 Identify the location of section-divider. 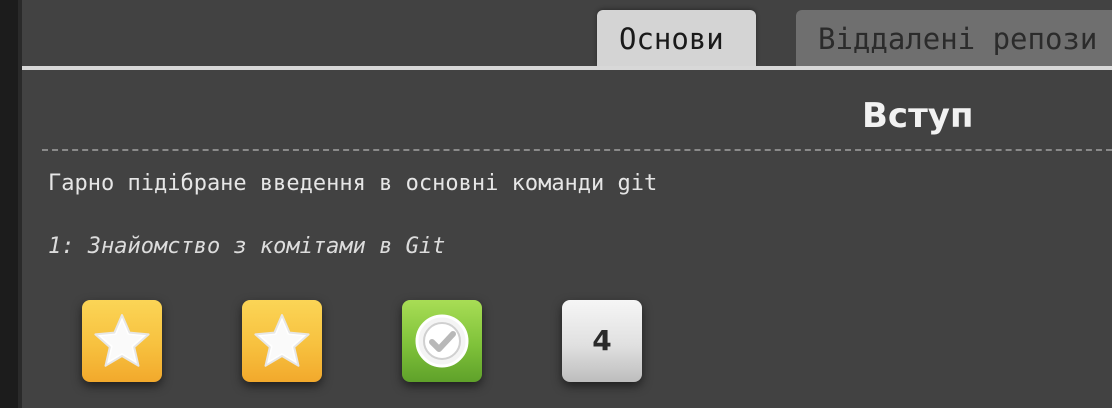
(577, 150).